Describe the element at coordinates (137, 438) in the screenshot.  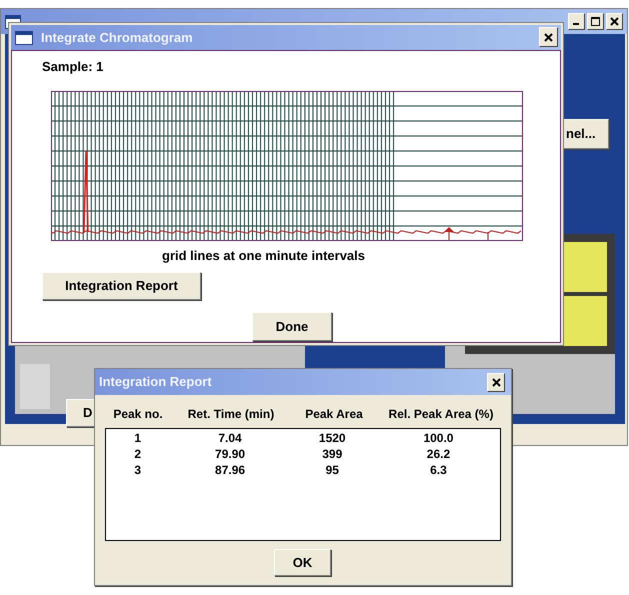
I see `table-cell-text: 1` at that location.